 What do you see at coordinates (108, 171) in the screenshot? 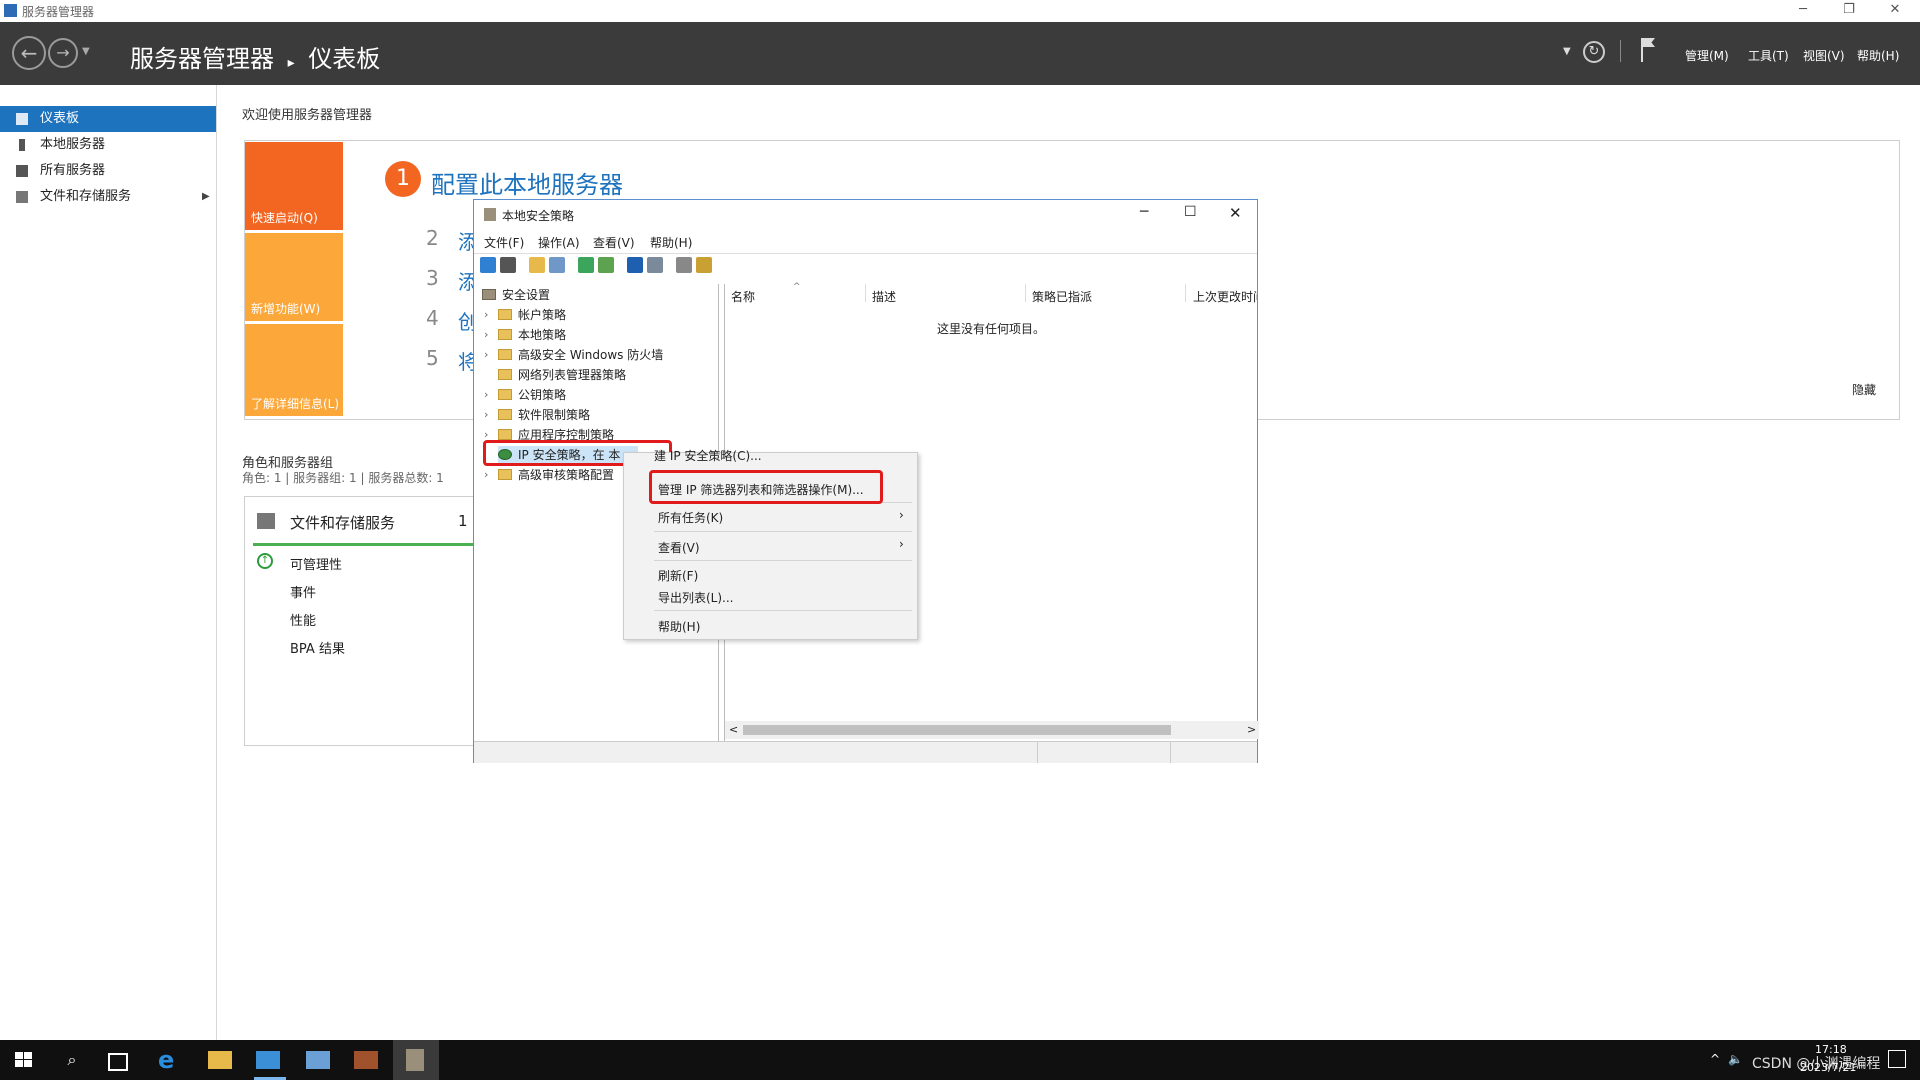
I see `sidebar-item-all-servers: 所有服务器` at bounding box center [108, 171].